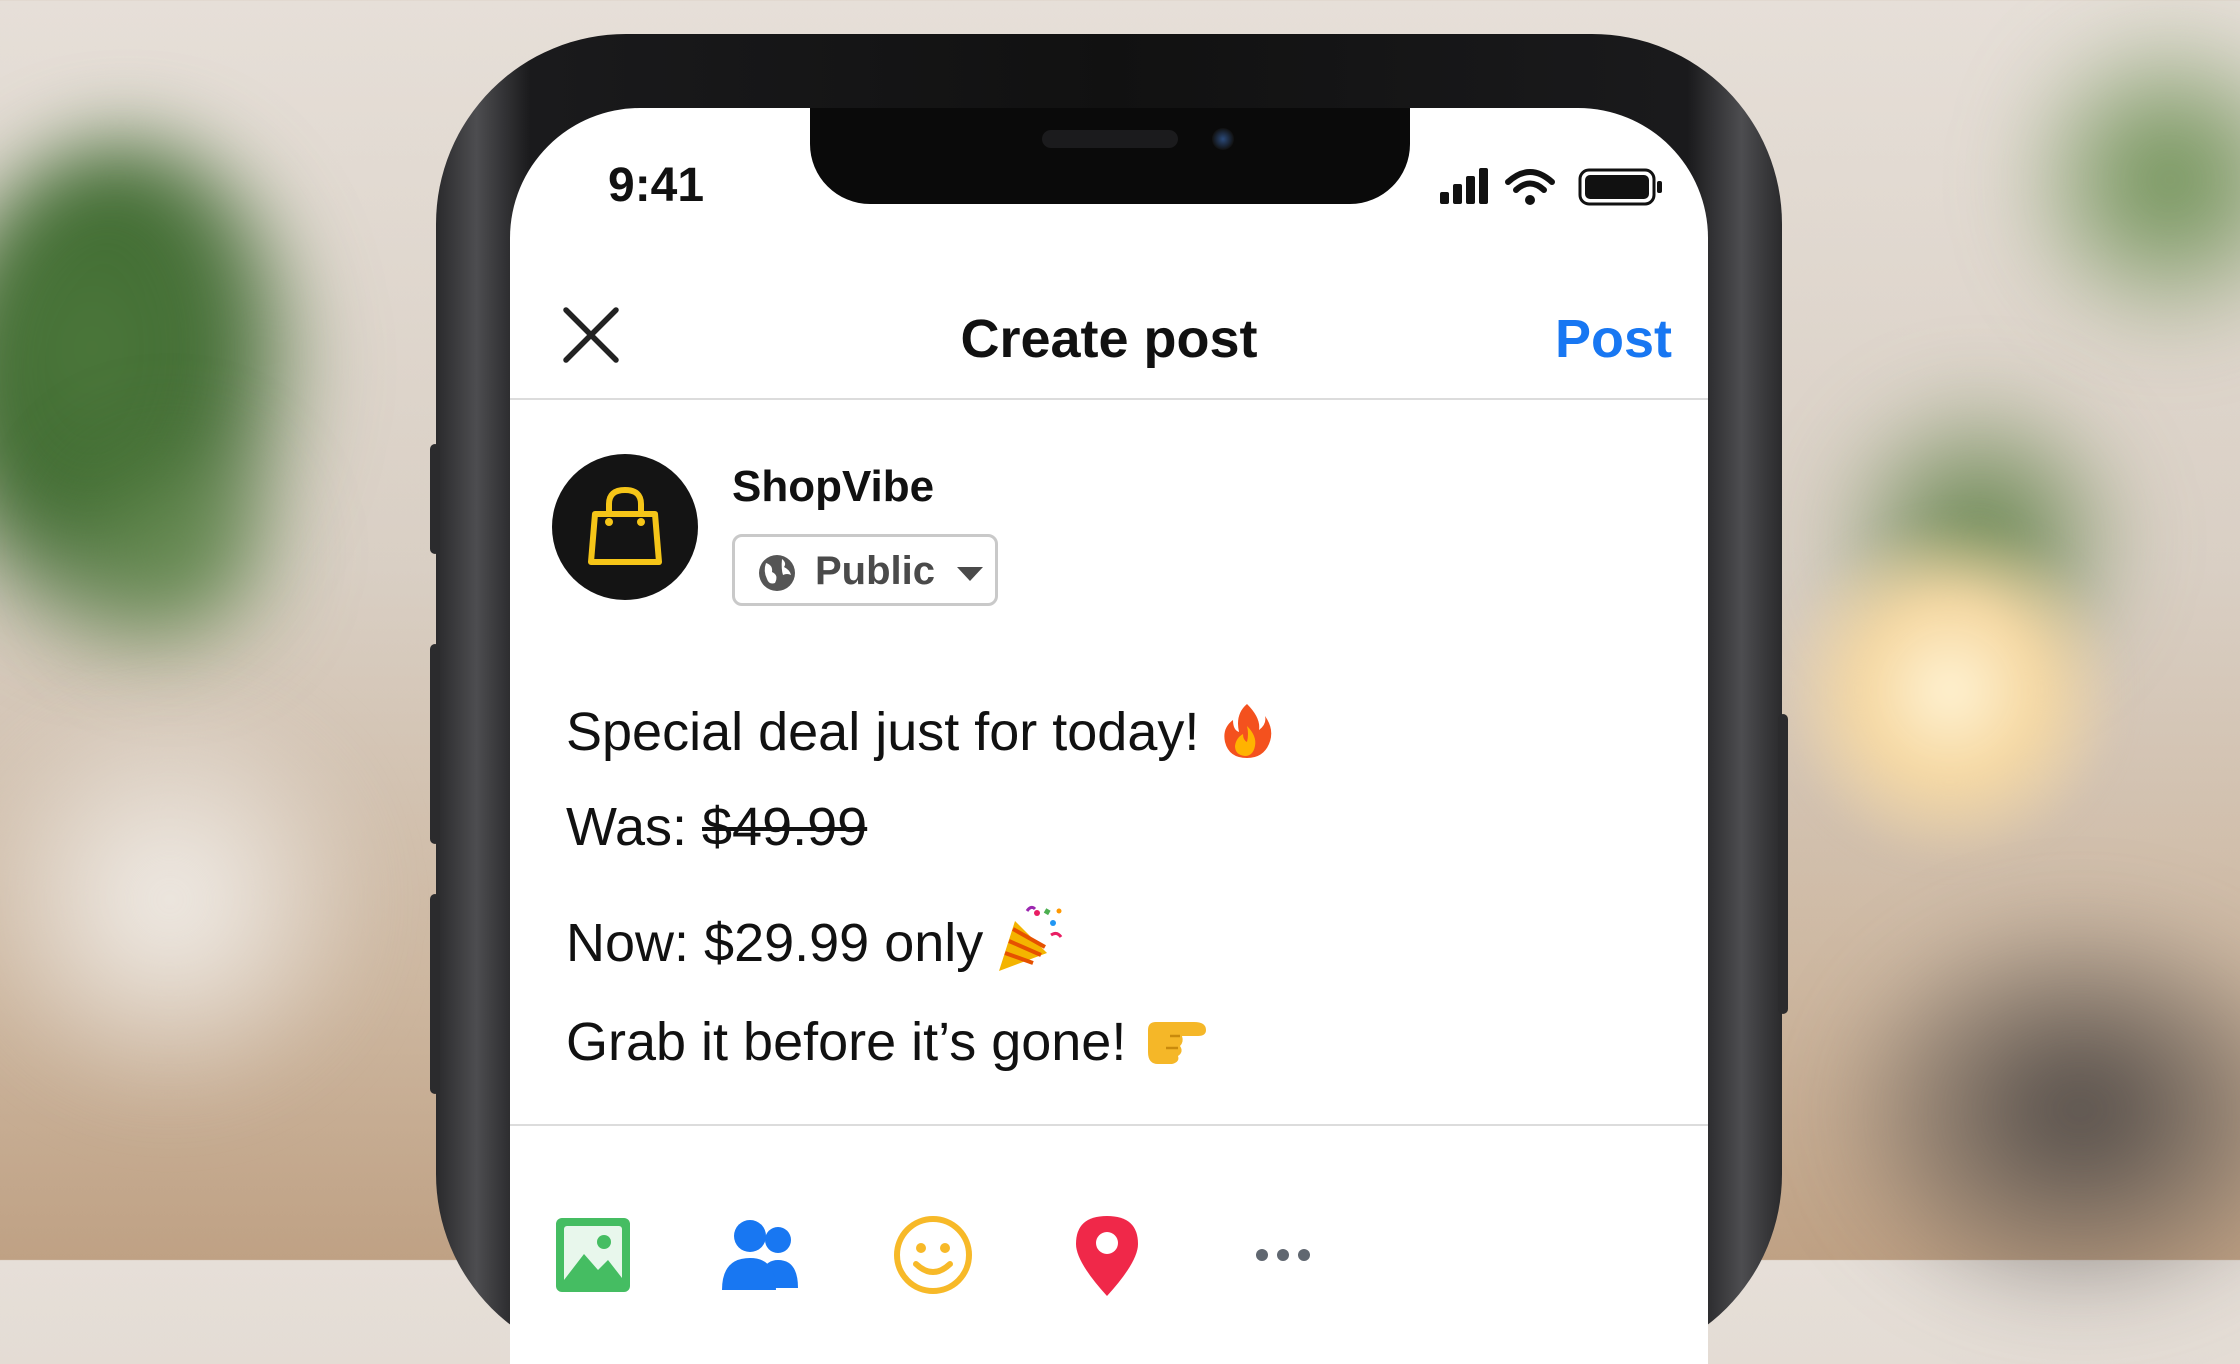 The image size is (2240, 1364). What do you see at coordinates (1248, 731) in the screenshot?
I see `fire-emoji-icon` at bounding box center [1248, 731].